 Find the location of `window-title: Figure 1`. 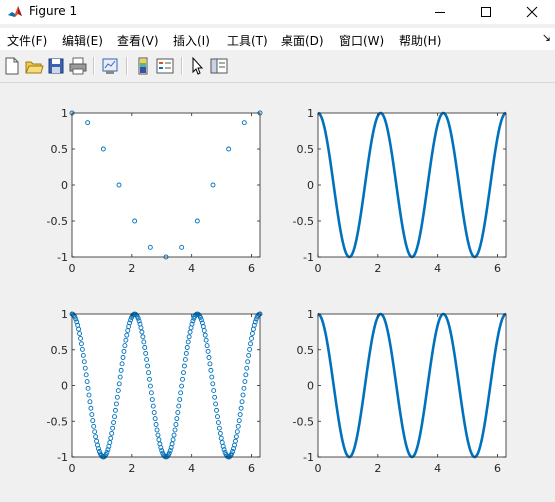

window-title: Figure 1 is located at coordinates (53, 11).